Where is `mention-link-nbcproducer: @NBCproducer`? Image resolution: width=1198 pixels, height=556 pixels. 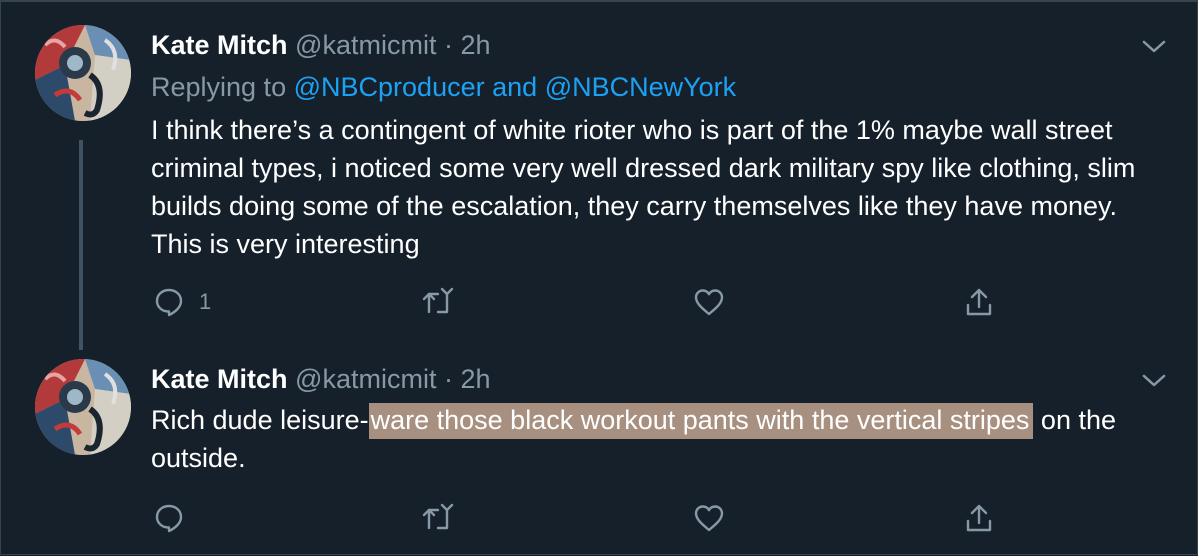
mention-link-nbcproducer: @NBCproducer is located at coordinates (389, 87).